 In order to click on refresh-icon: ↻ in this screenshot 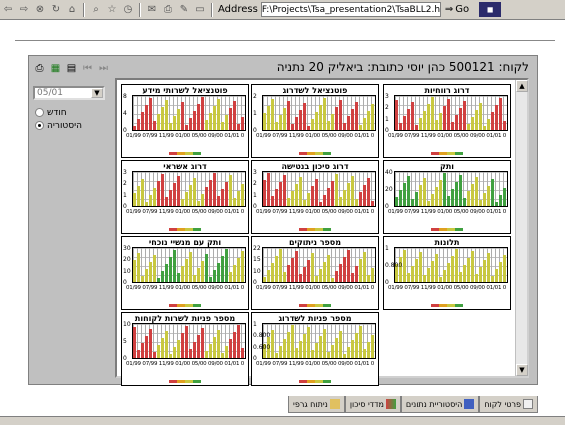, I will do `click(56, 10)`.